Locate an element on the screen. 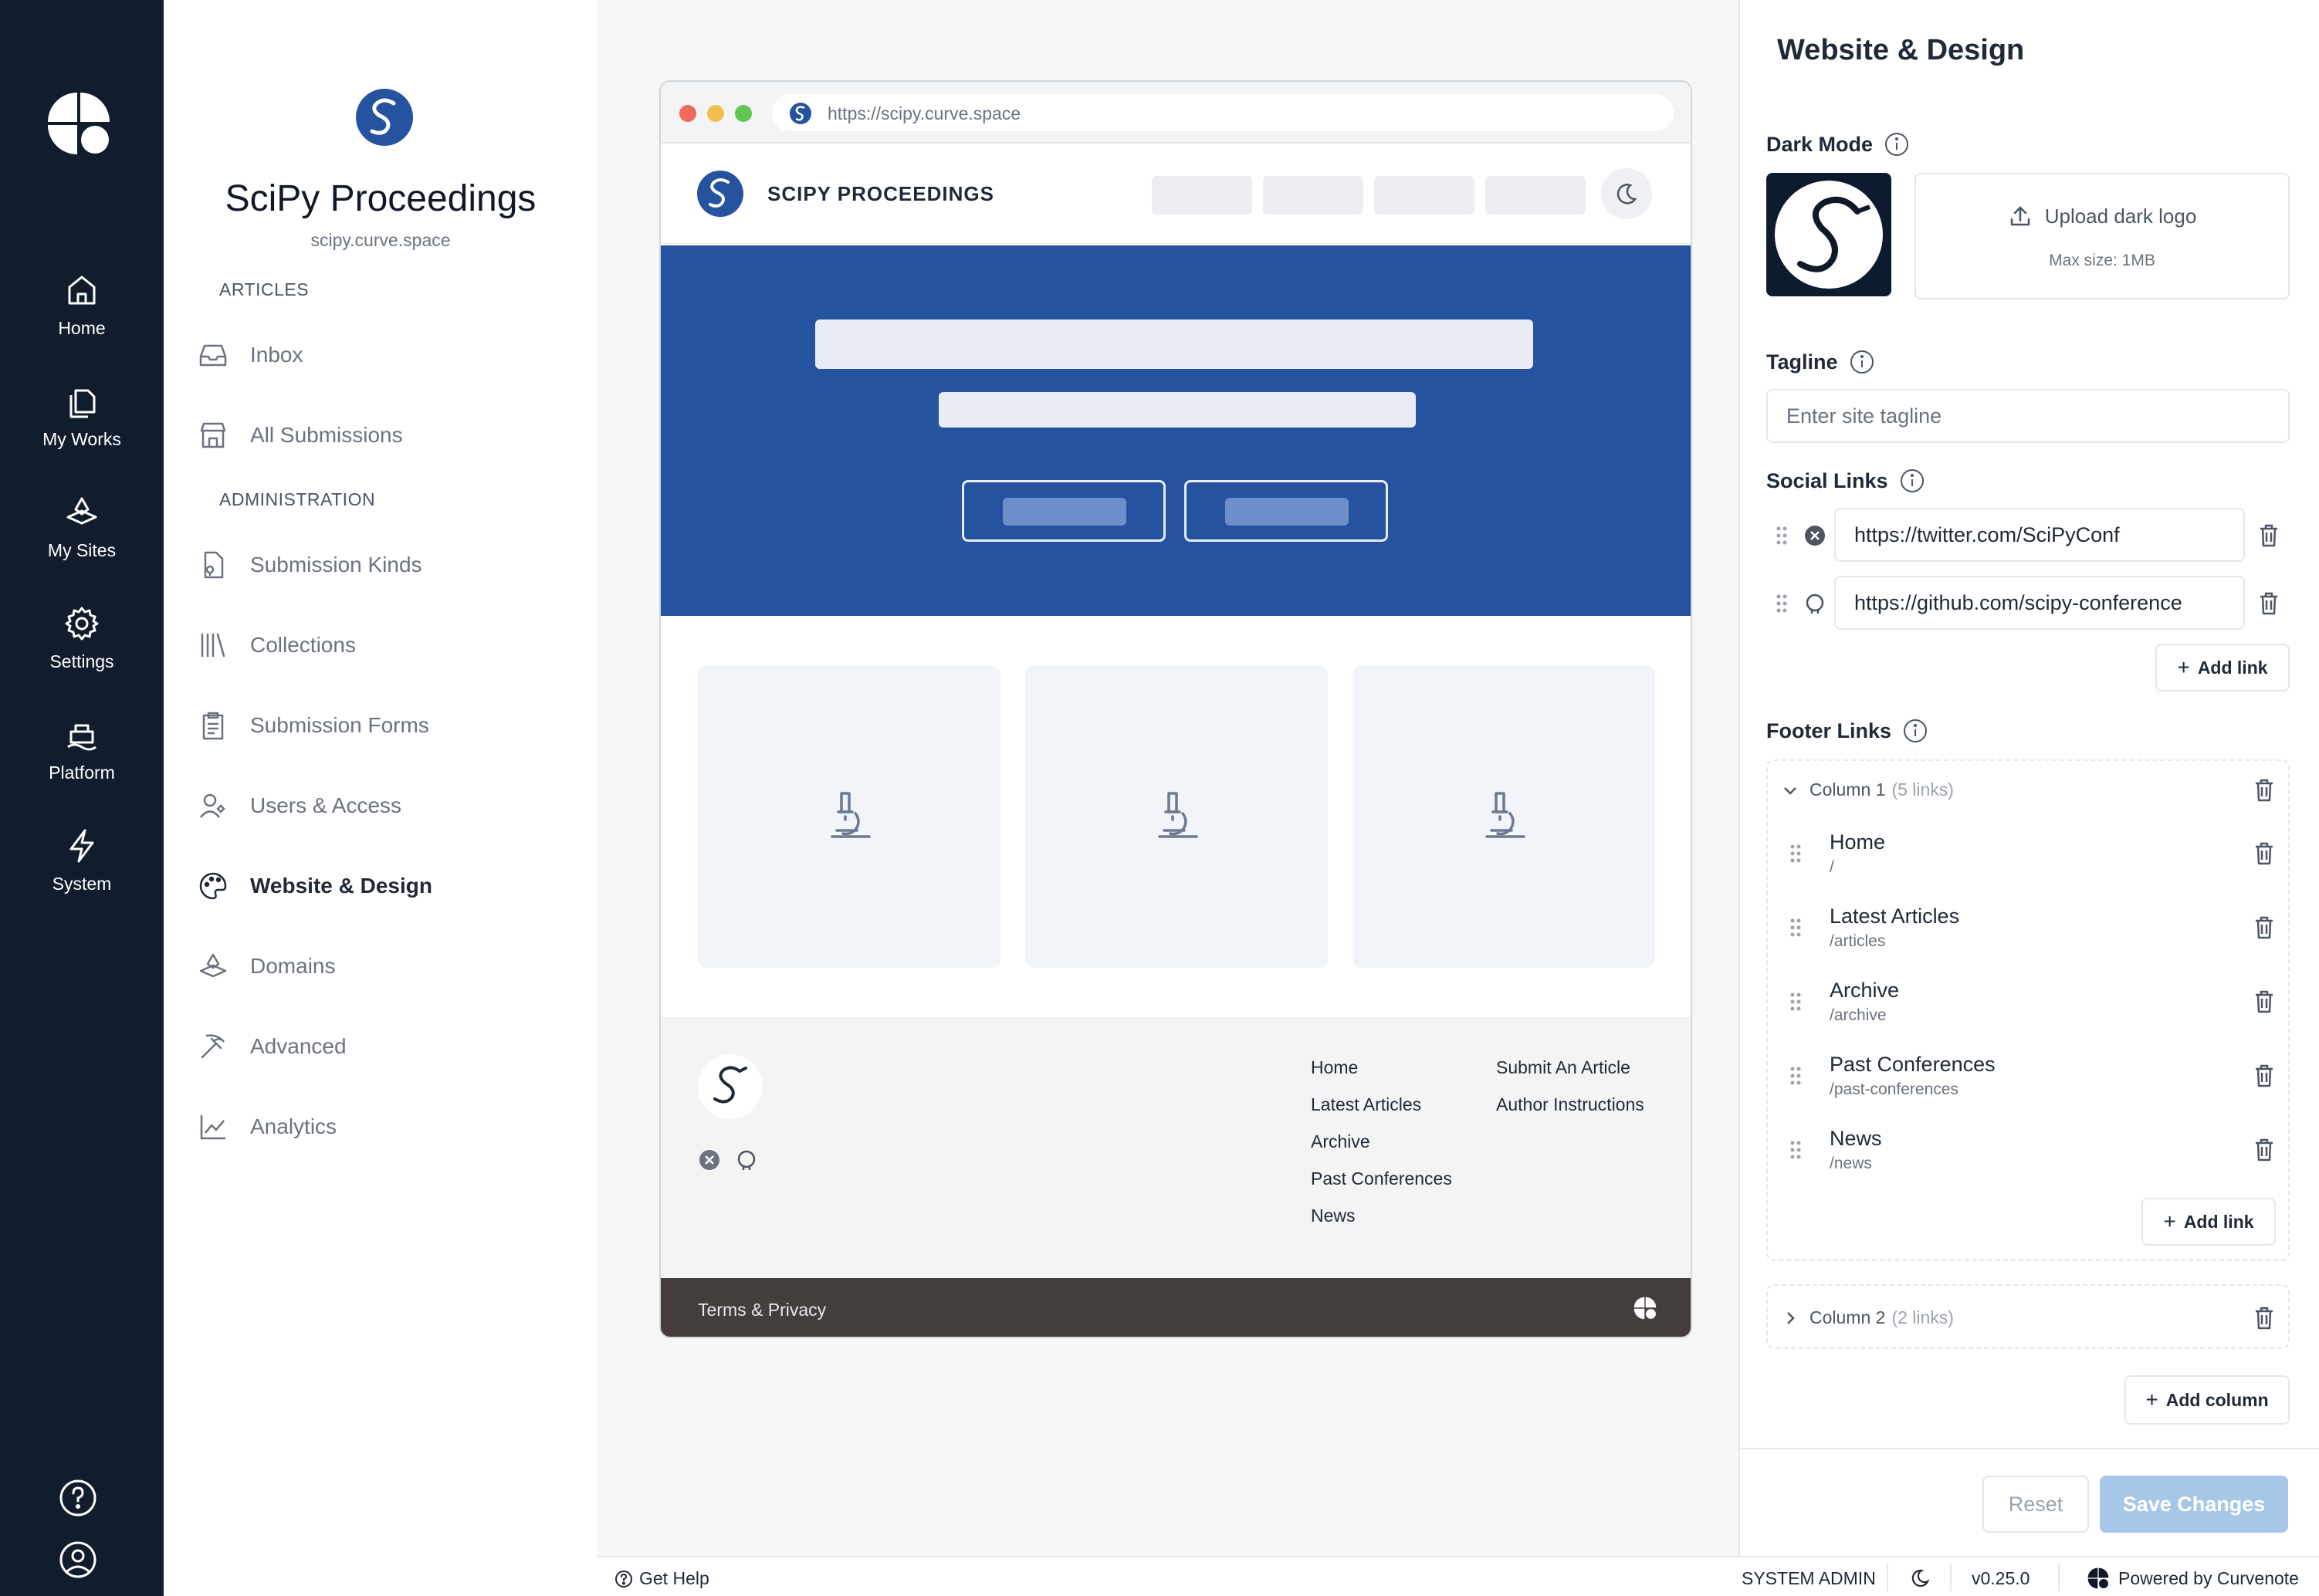 The width and height of the screenshot is (2319, 1596). rail-item-label: My Sites is located at coordinates (82, 550).